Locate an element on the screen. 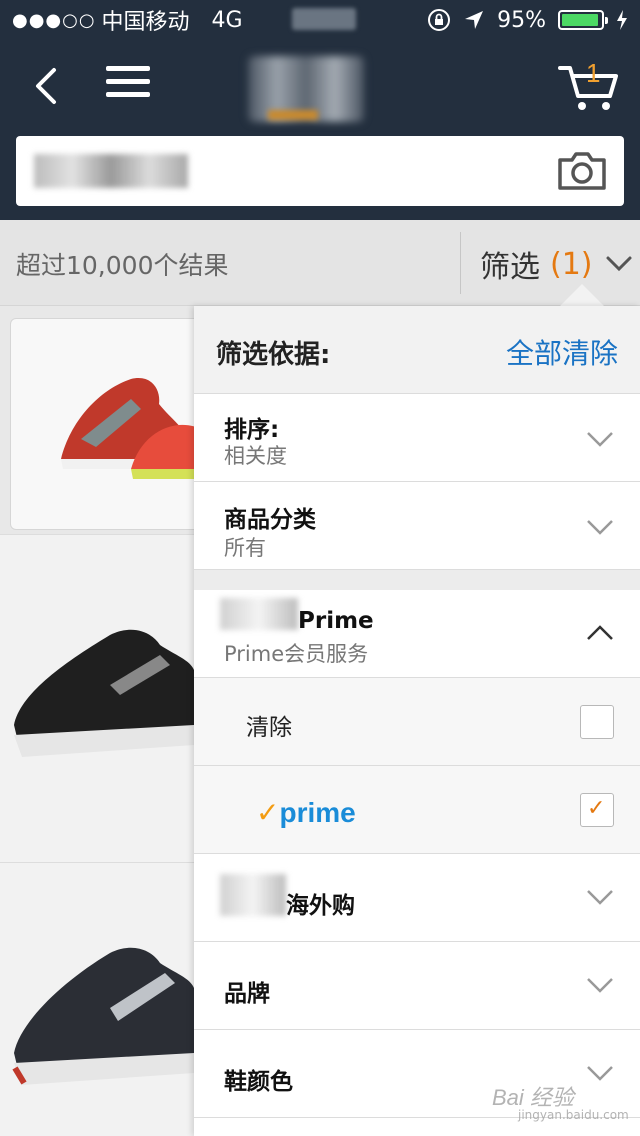  battery-level is located at coordinates (580, 20).